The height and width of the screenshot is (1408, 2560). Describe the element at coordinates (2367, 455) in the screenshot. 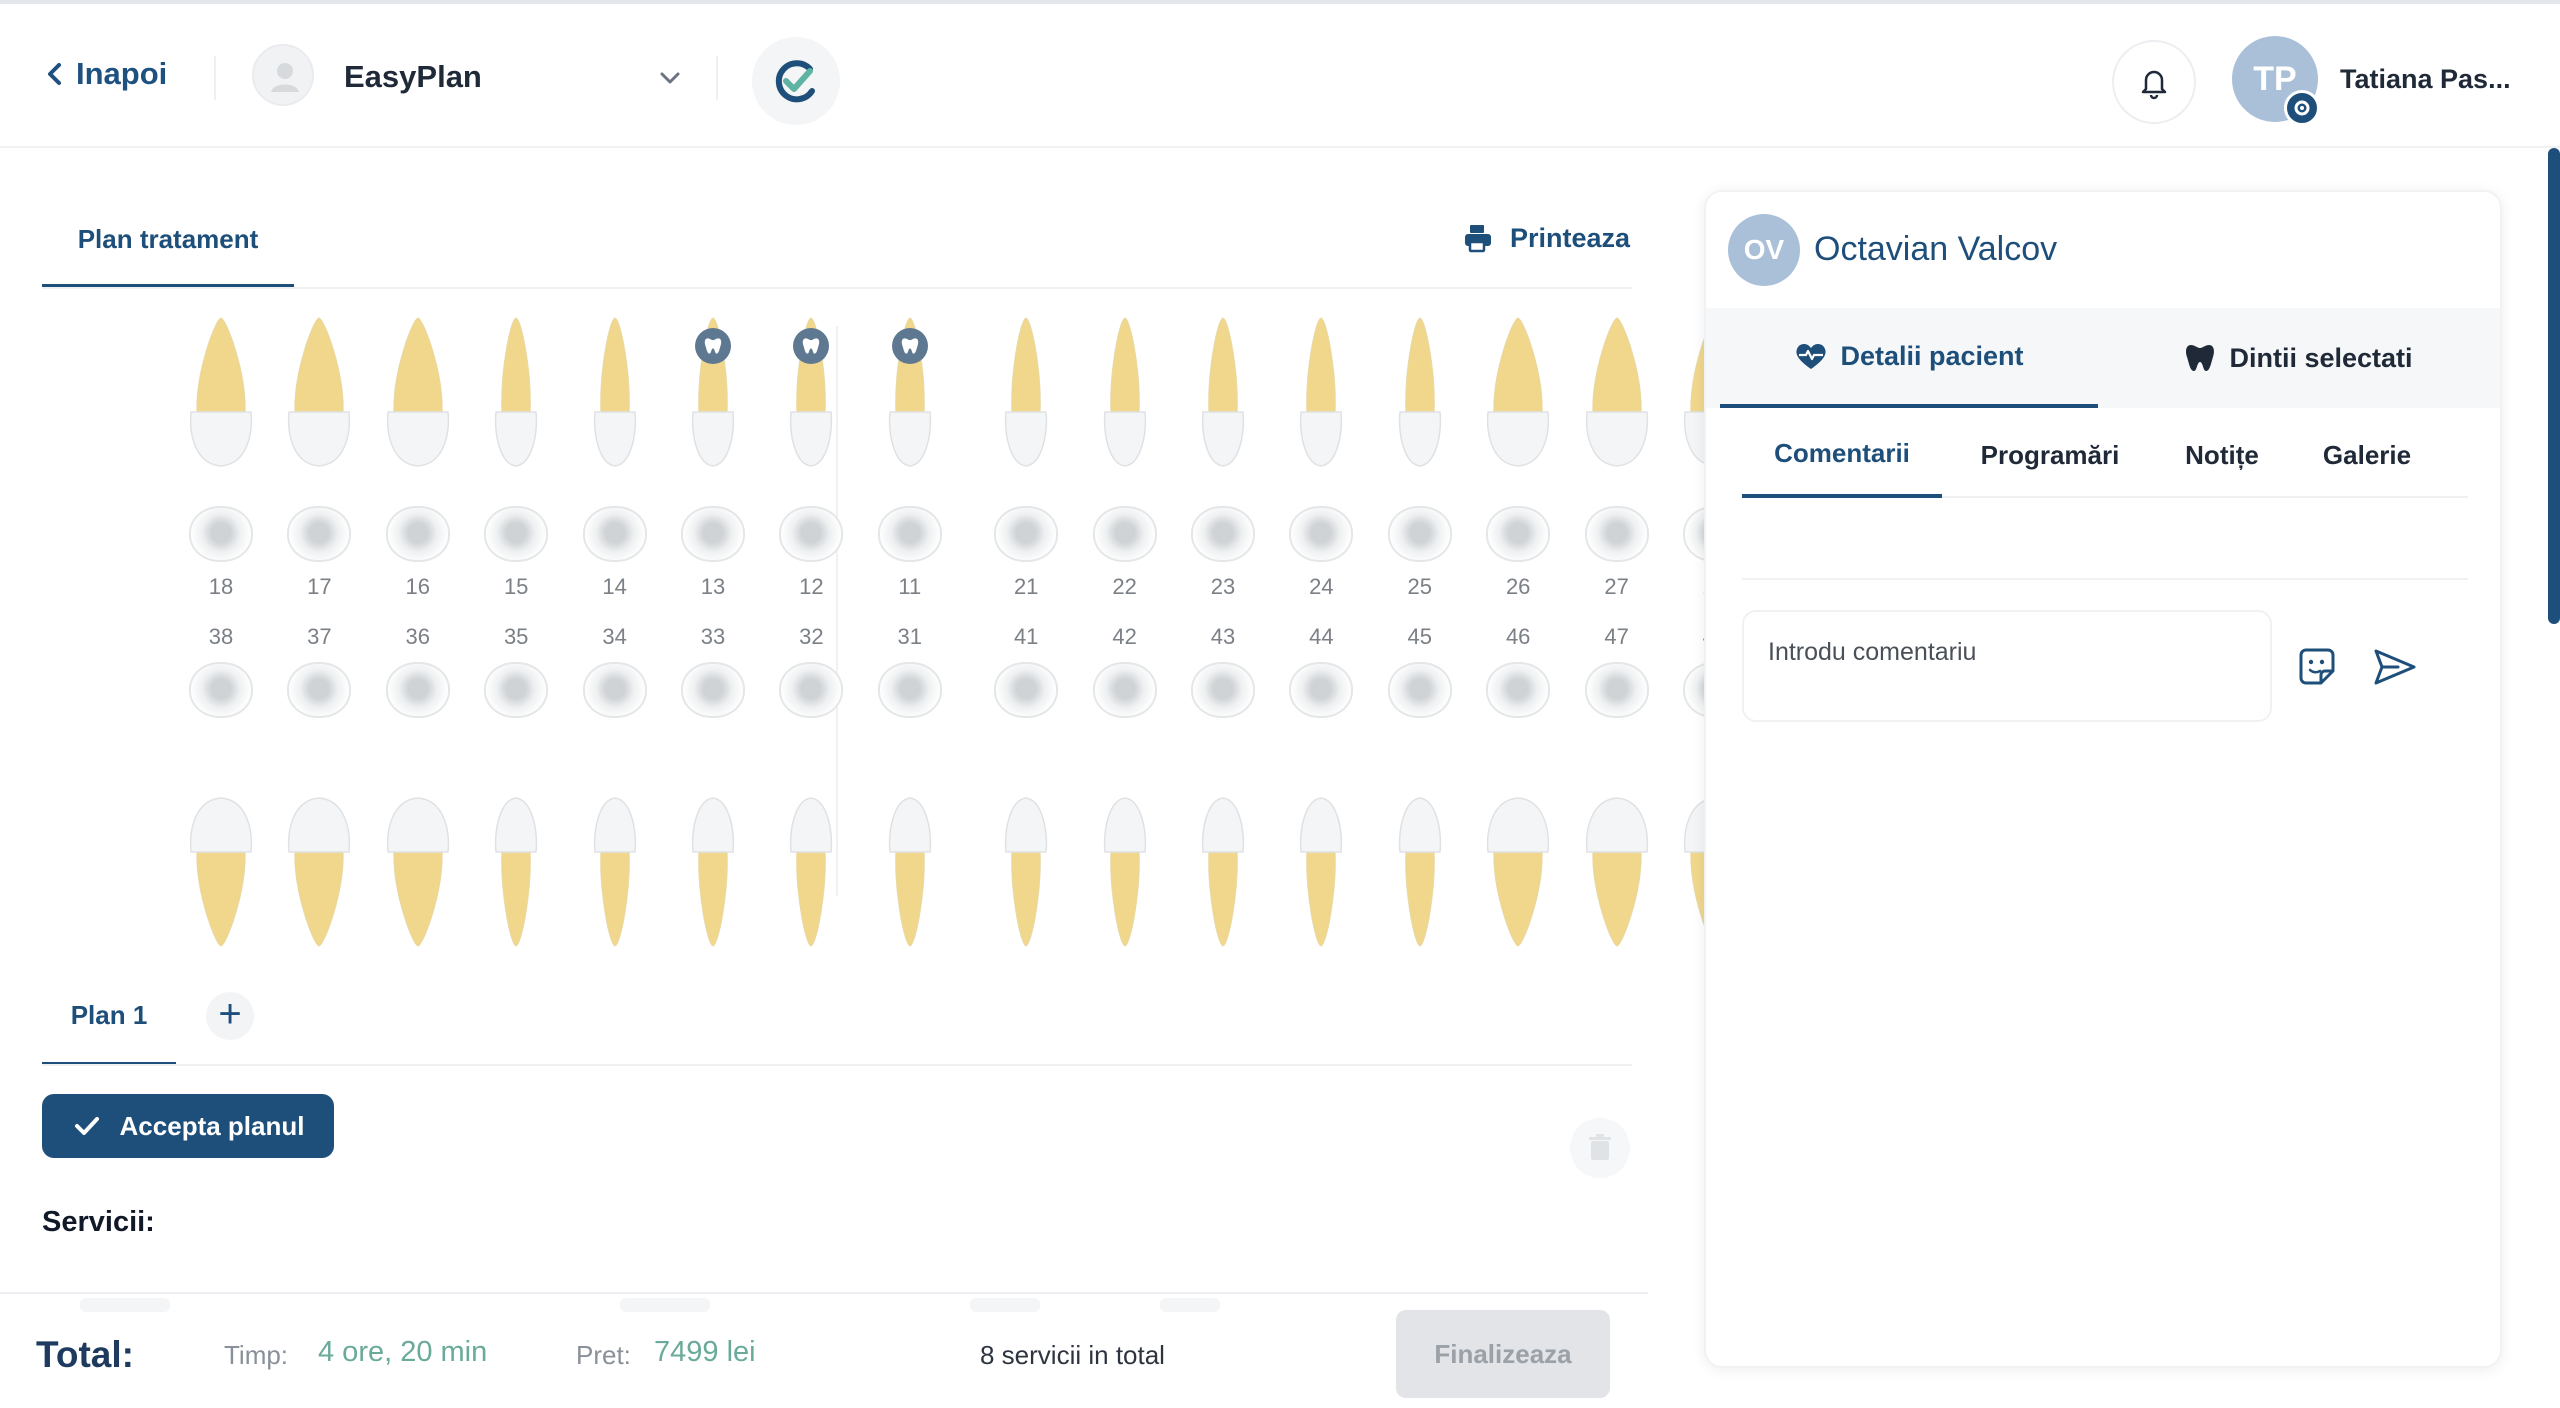

I see `subtab-galerie: Galerie` at that location.